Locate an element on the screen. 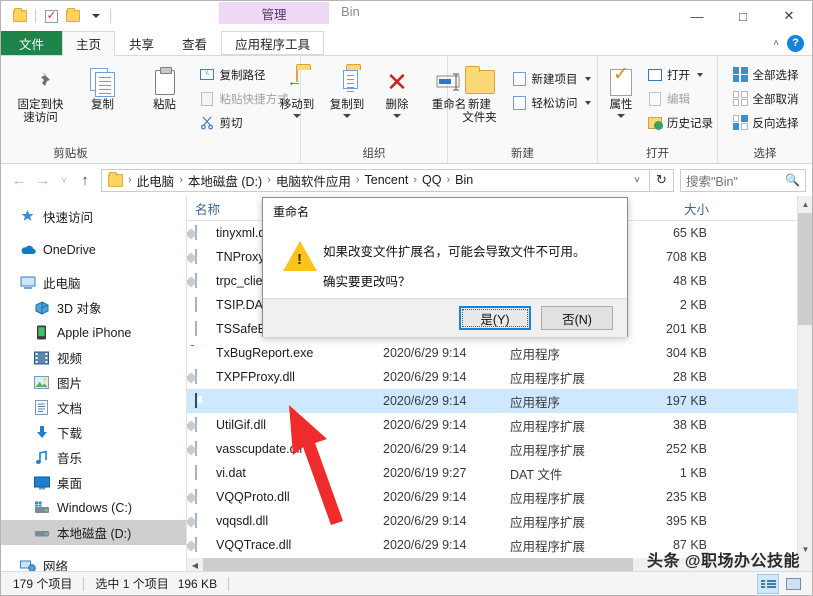 This screenshot has width=813, height=596. invert-selection-button: 反向选择 is located at coordinates (765, 122).